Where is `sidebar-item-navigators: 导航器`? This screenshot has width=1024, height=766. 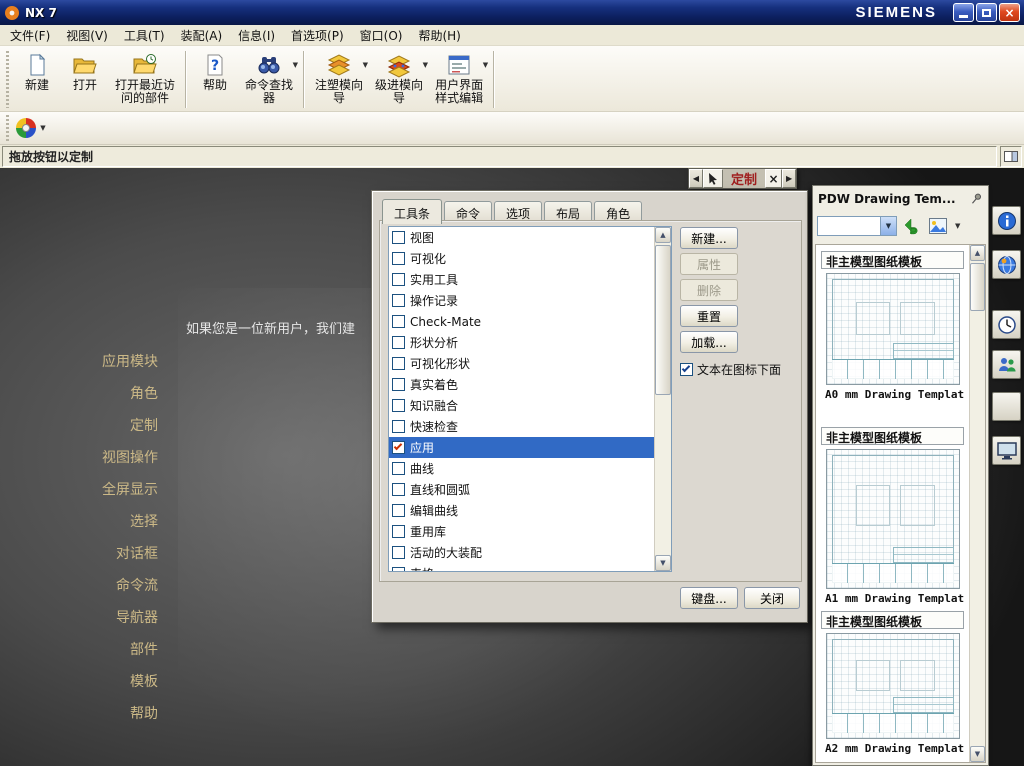 sidebar-item-navigators: 导航器 is located at coordinates (86, 618).